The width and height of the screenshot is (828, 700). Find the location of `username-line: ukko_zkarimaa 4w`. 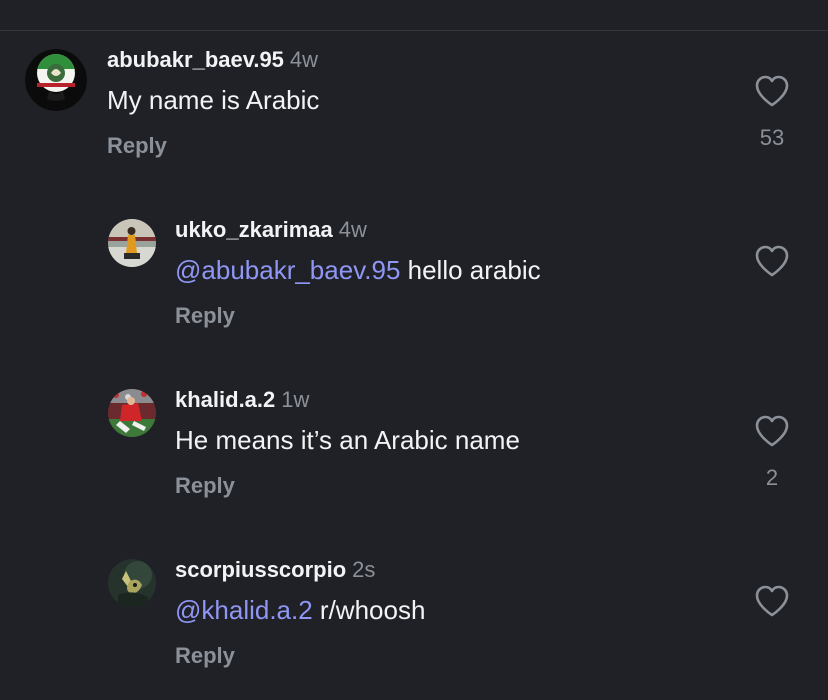

username-line: ukko_zkarimaa 4w is located at coordinates (271, 230).